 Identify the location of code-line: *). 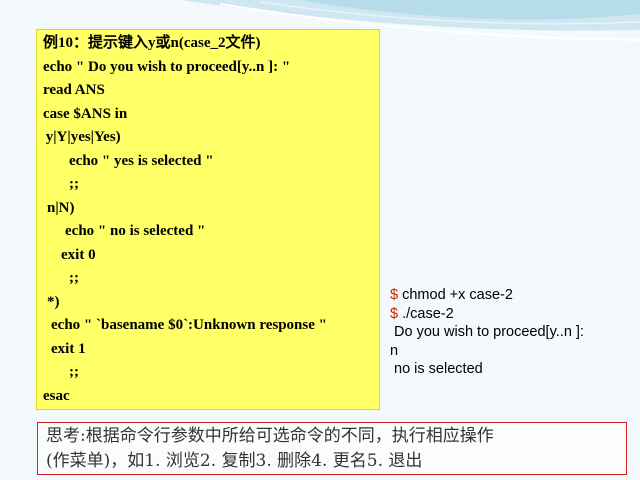
(53, 302).